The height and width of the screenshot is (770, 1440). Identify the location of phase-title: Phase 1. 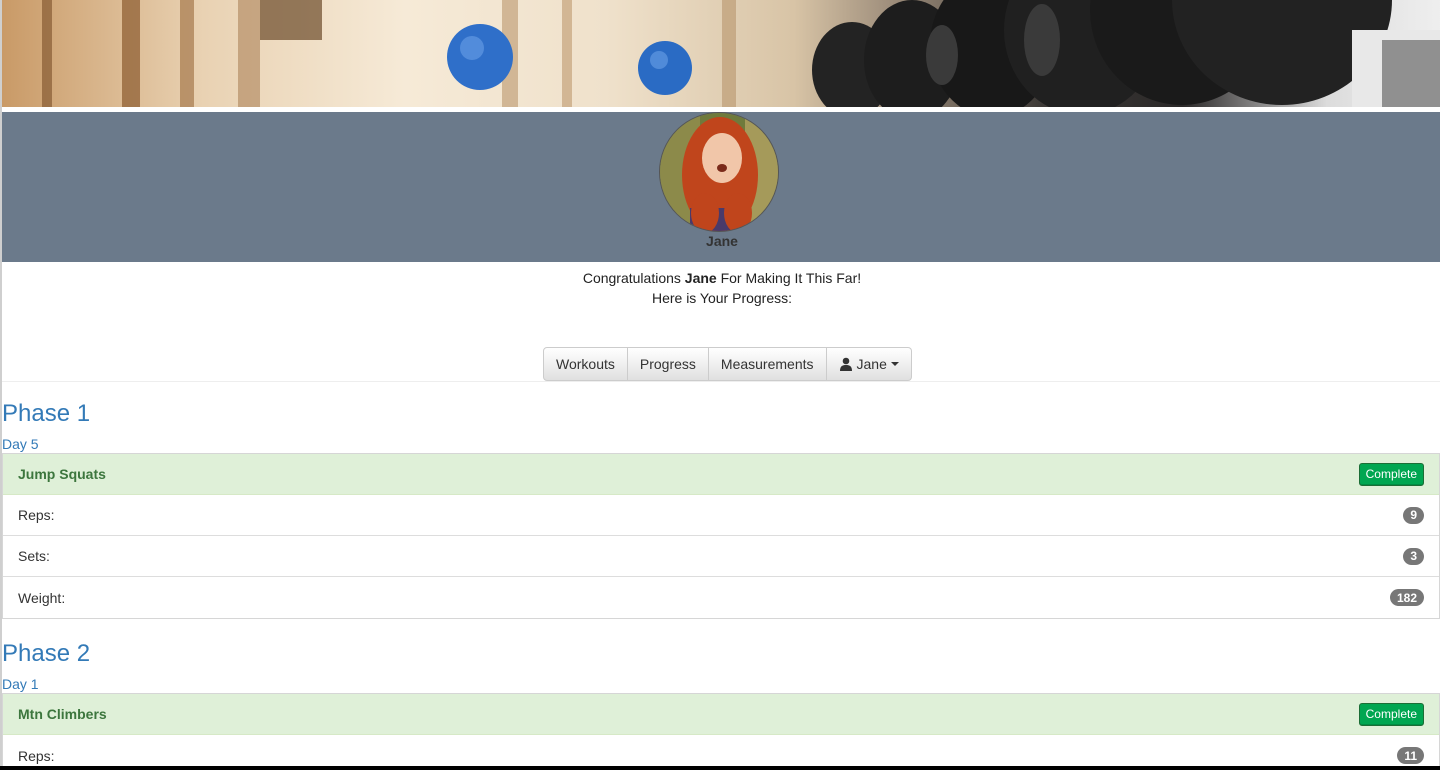
(46, 413).